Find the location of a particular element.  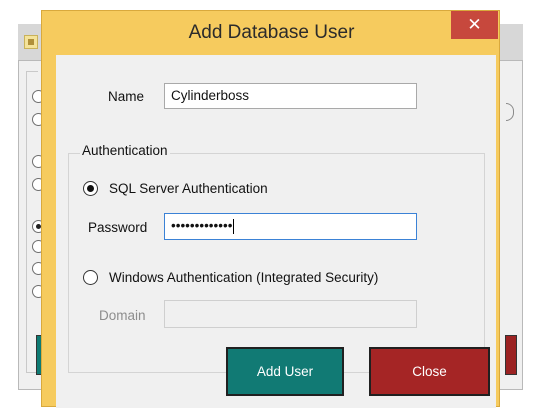

add-user-button: Add User is located at coordinates (285, 371).